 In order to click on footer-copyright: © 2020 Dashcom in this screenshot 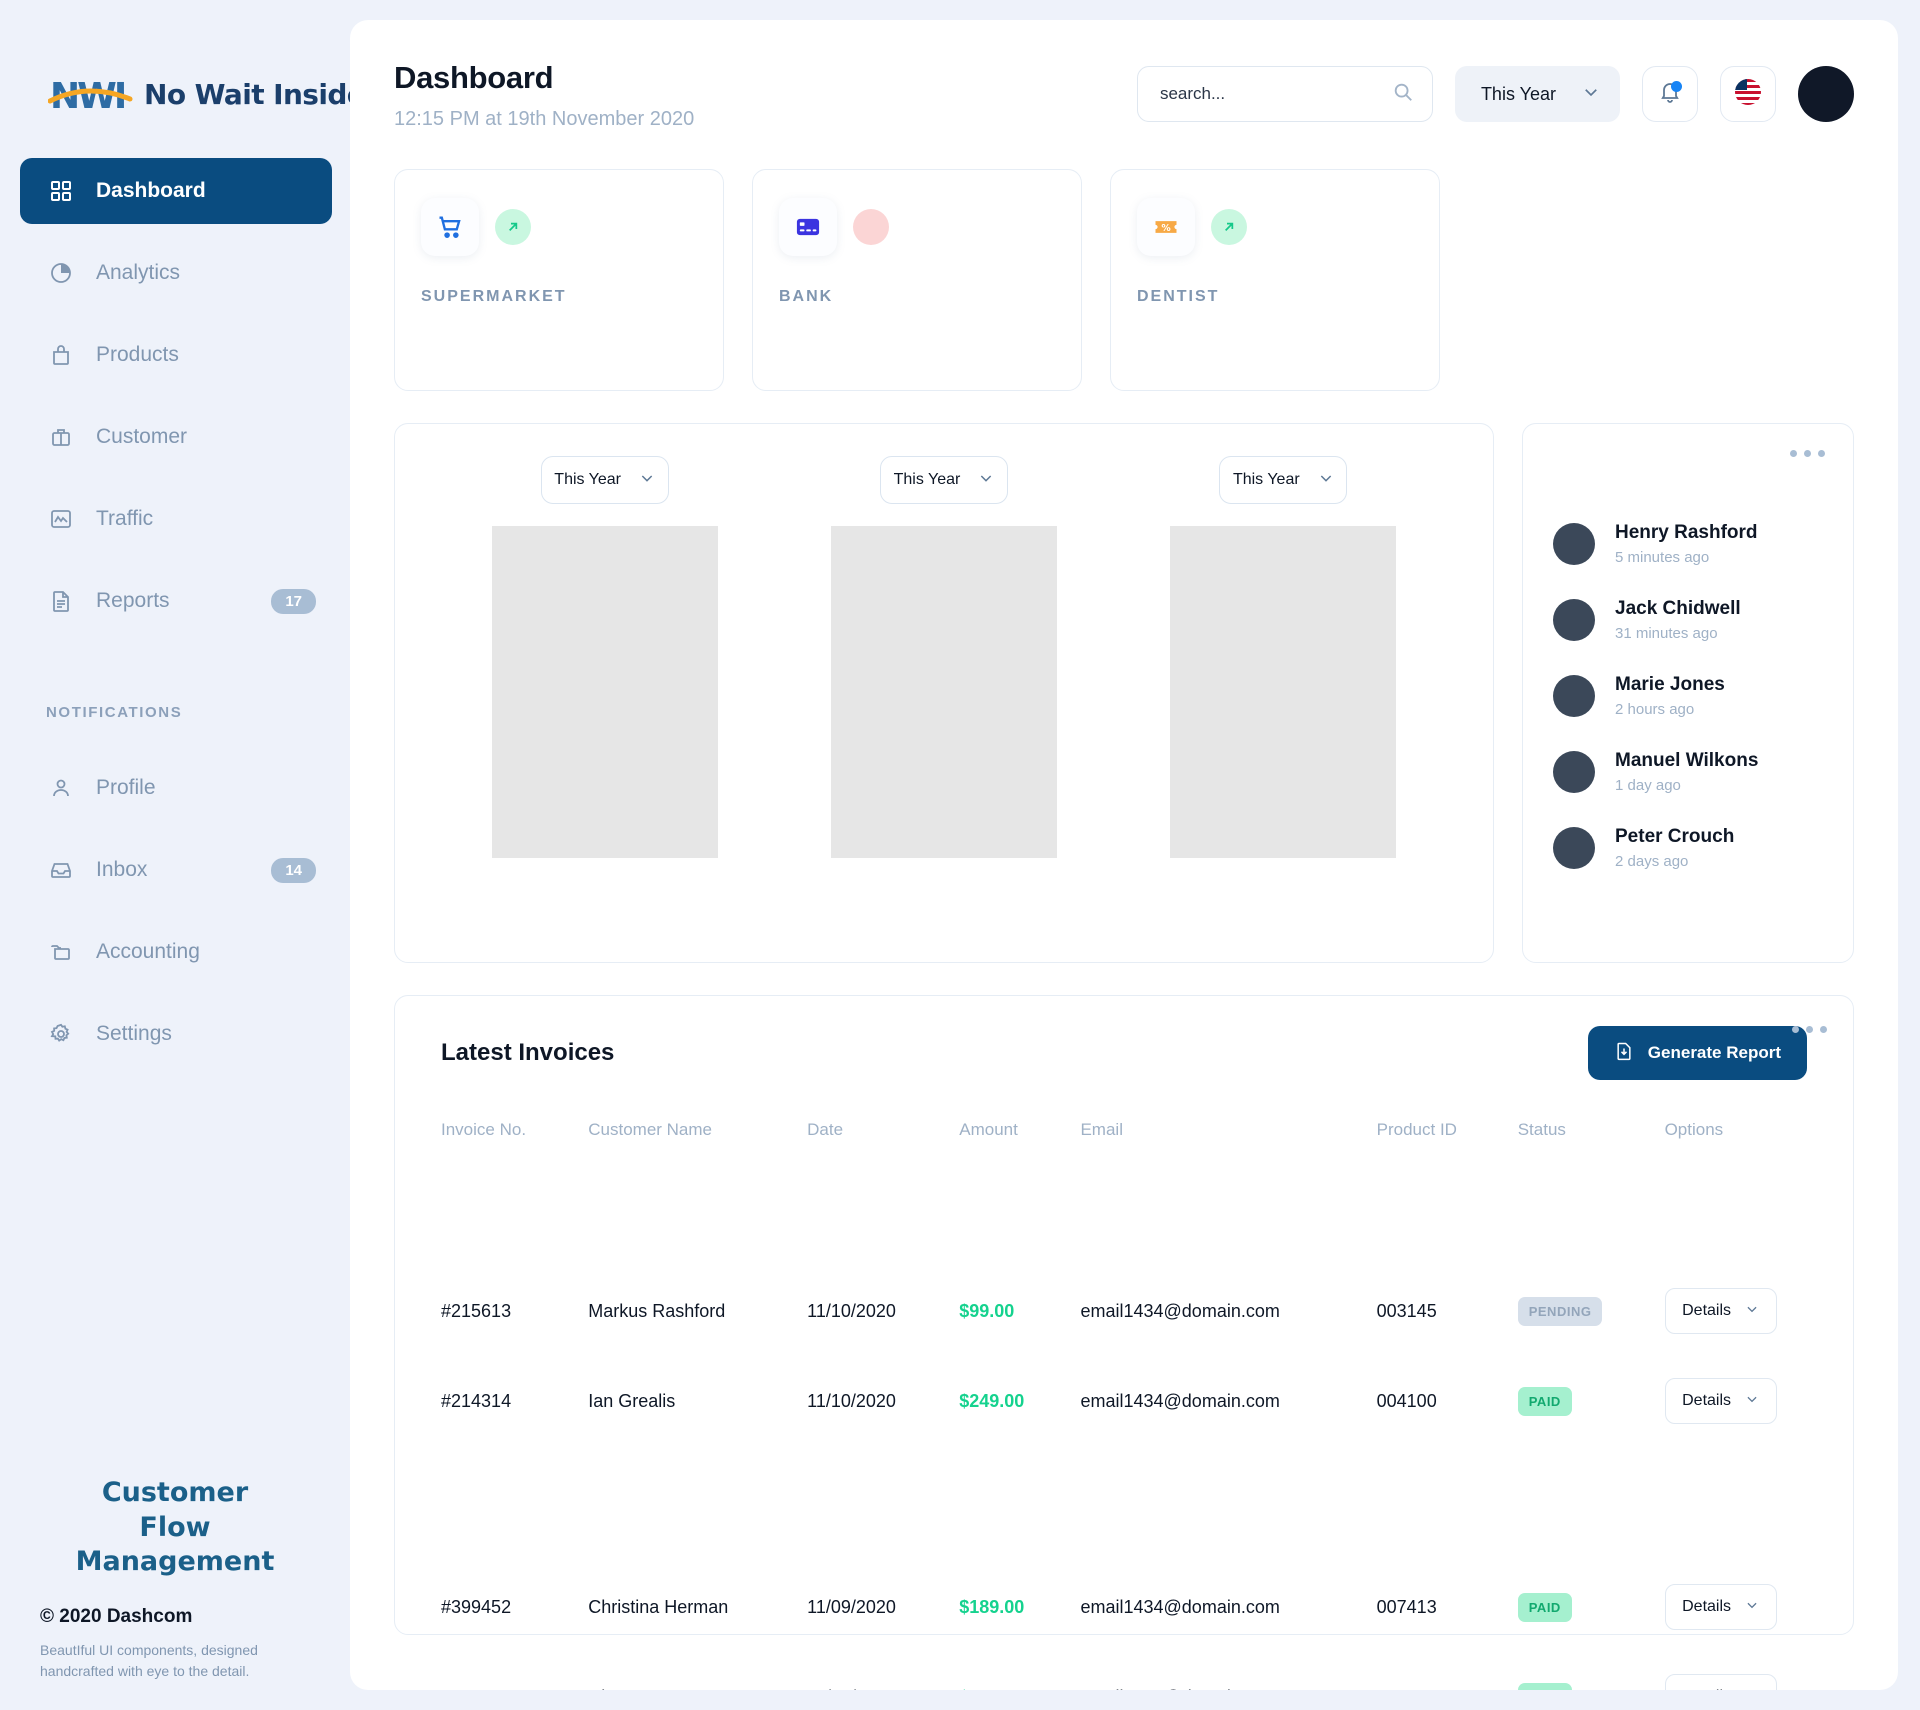, I will do `click(116, 1616)`.